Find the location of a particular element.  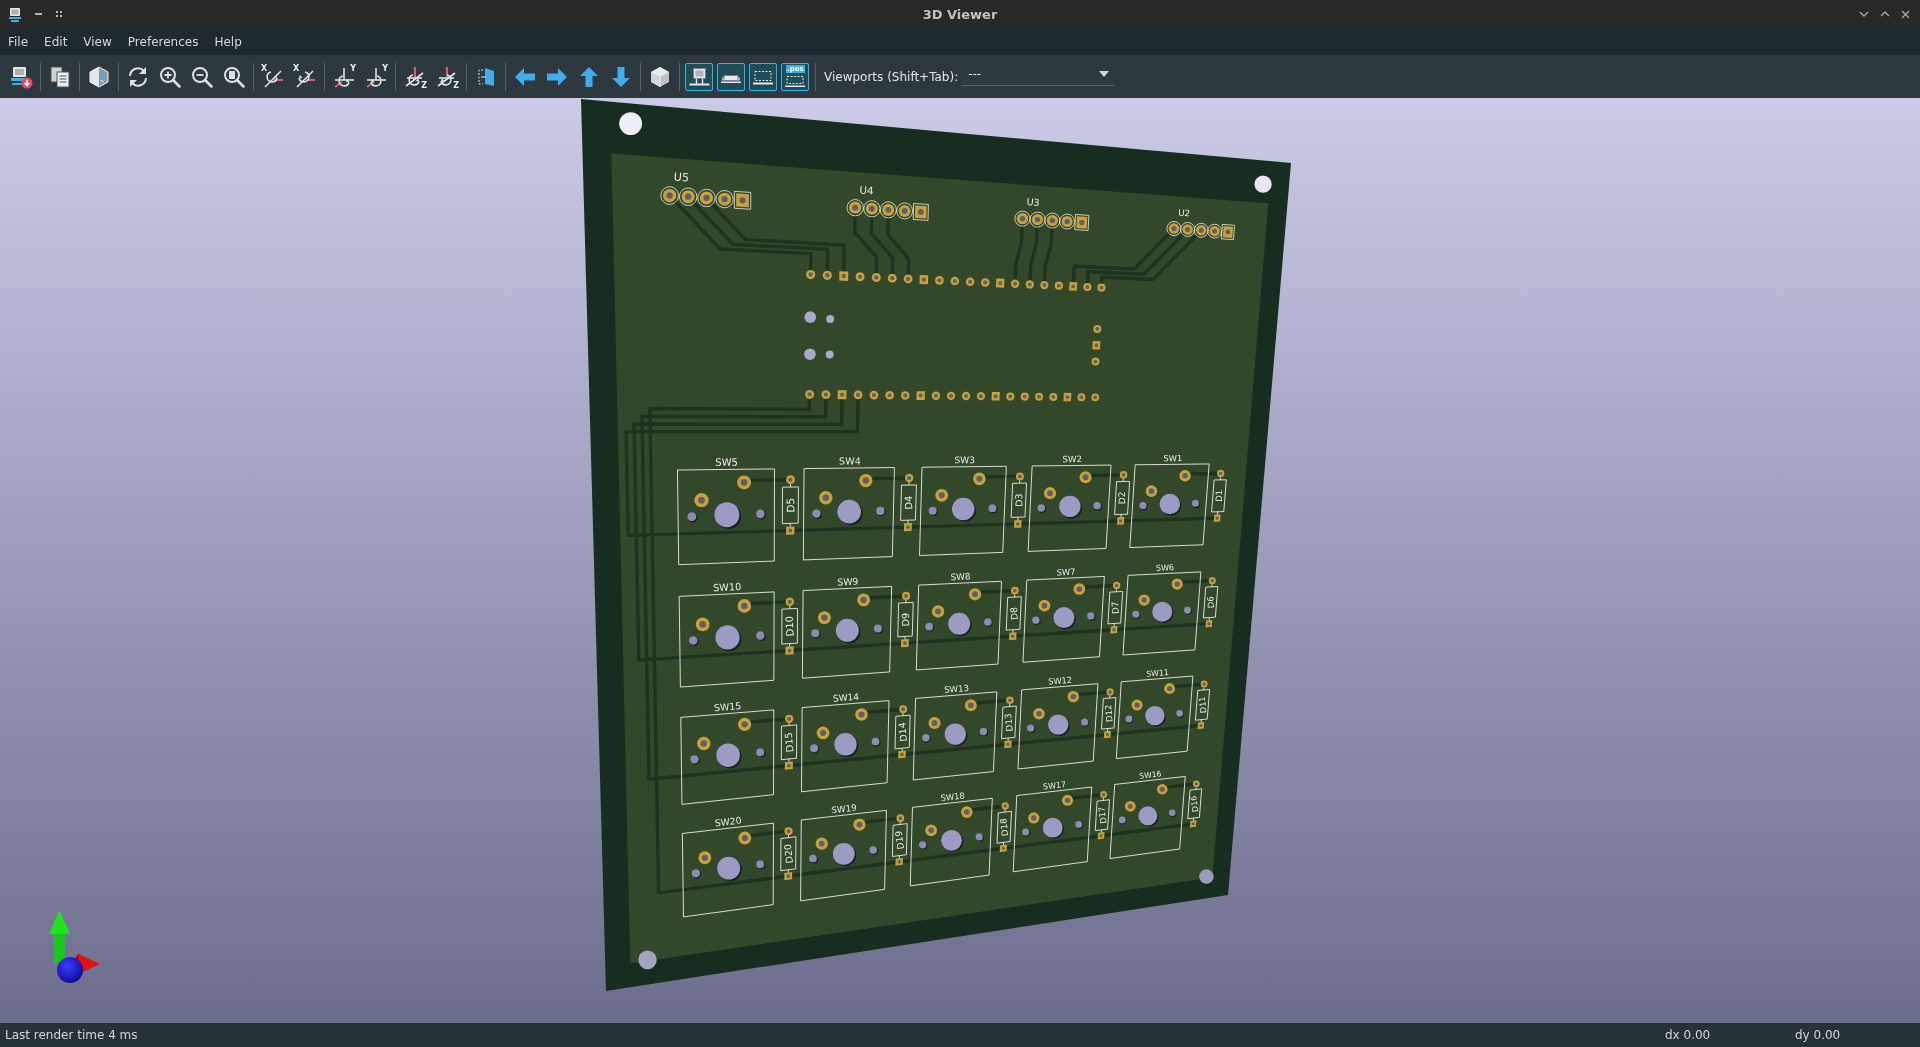

refresh-icon is located at coordinates (138, 76).